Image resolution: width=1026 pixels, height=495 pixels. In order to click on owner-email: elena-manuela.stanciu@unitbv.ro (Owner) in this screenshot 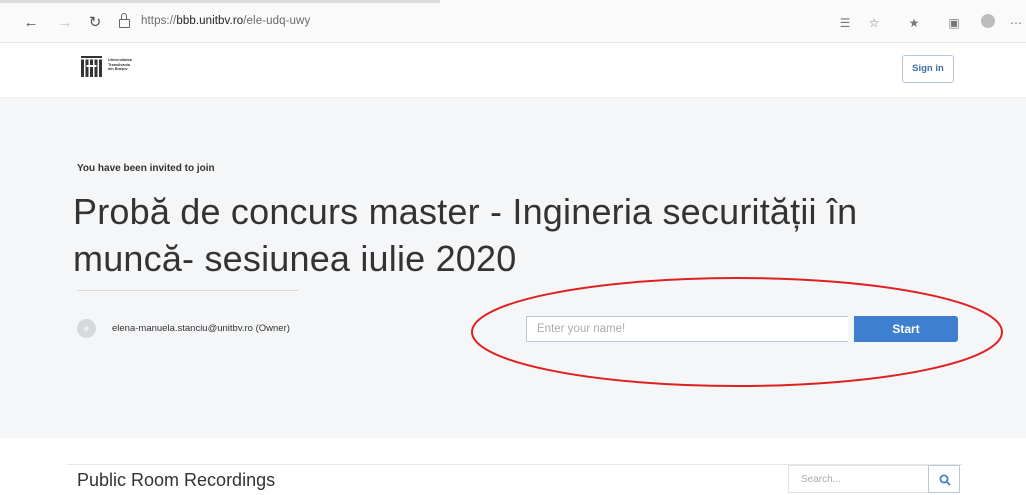, I will do `click(201, 328)`.